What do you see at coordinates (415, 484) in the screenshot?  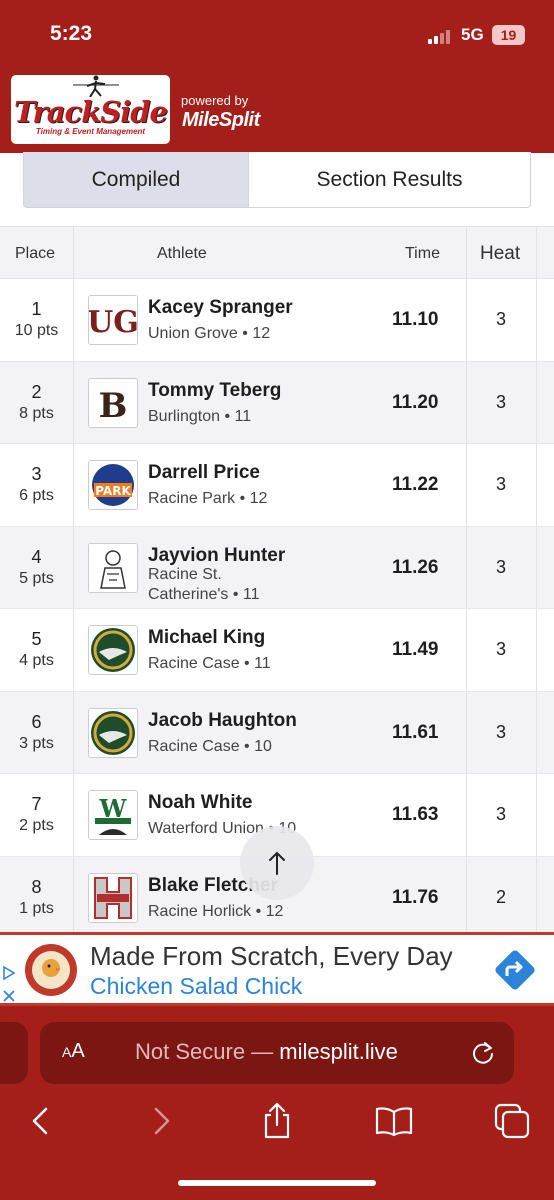 I see `result-time: 11.22` at bounding box center [415, 484].